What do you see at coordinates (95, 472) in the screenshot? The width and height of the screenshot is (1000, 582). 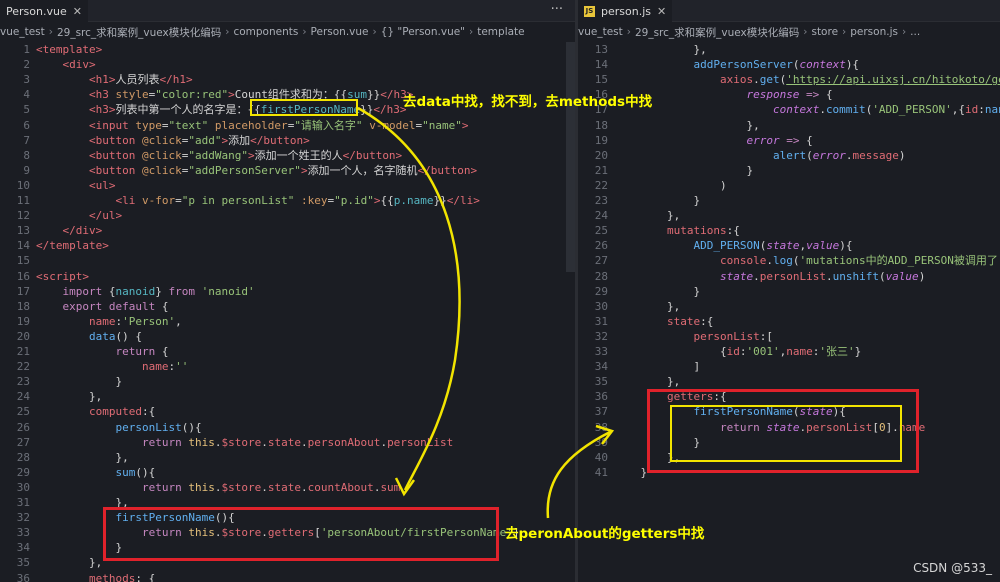 I see `code-text: sum(){` at bounding box center [95, 472].